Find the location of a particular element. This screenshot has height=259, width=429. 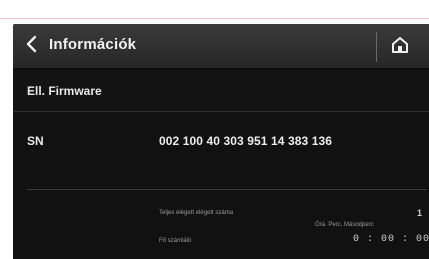

top-strip is located at coordinates (214, 9).